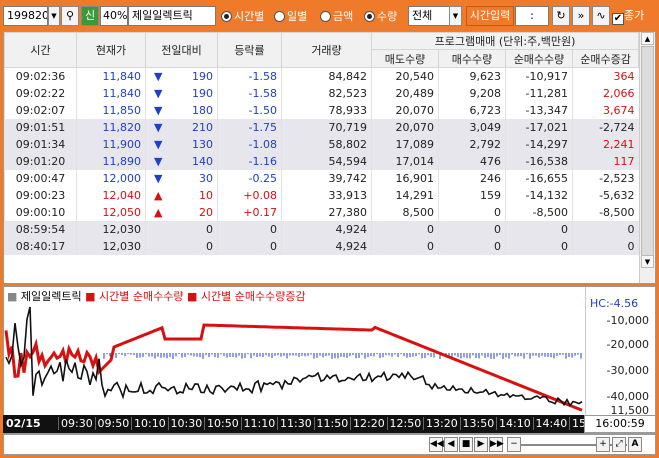 Image resolution: width=659 pixels, height=458 pixels. What do you see at coordinates (635, 444) in the screenshot?
I see `auto-scale-button: A` at bounding box center [635, 444].